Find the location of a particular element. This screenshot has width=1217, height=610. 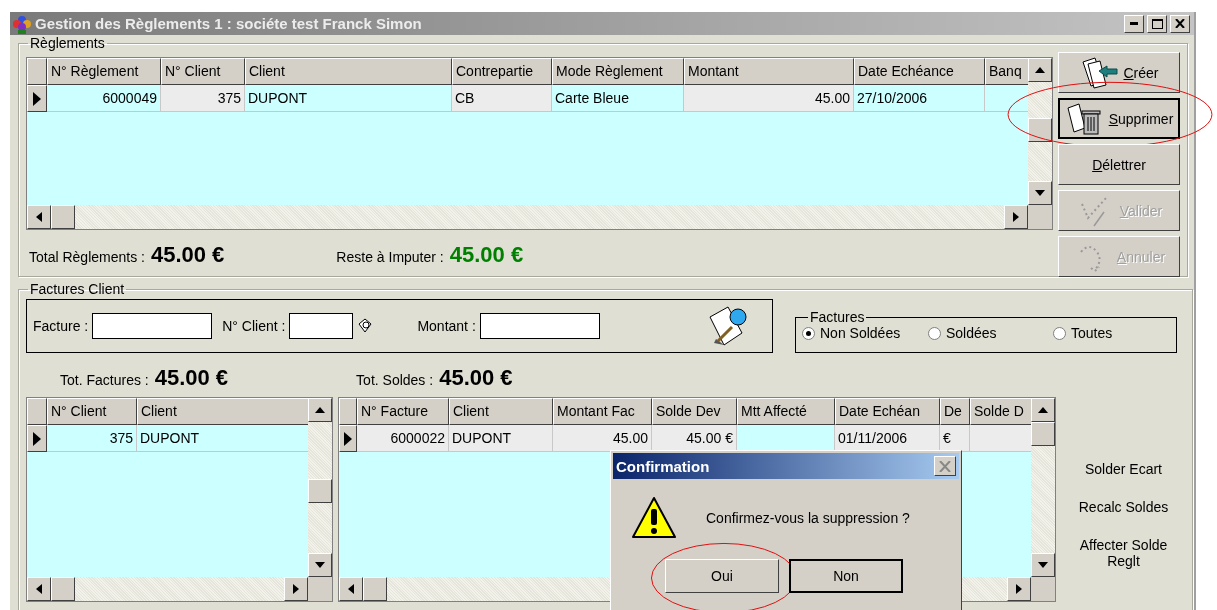

dialog-button: Non is located at coordinates (846, 576).